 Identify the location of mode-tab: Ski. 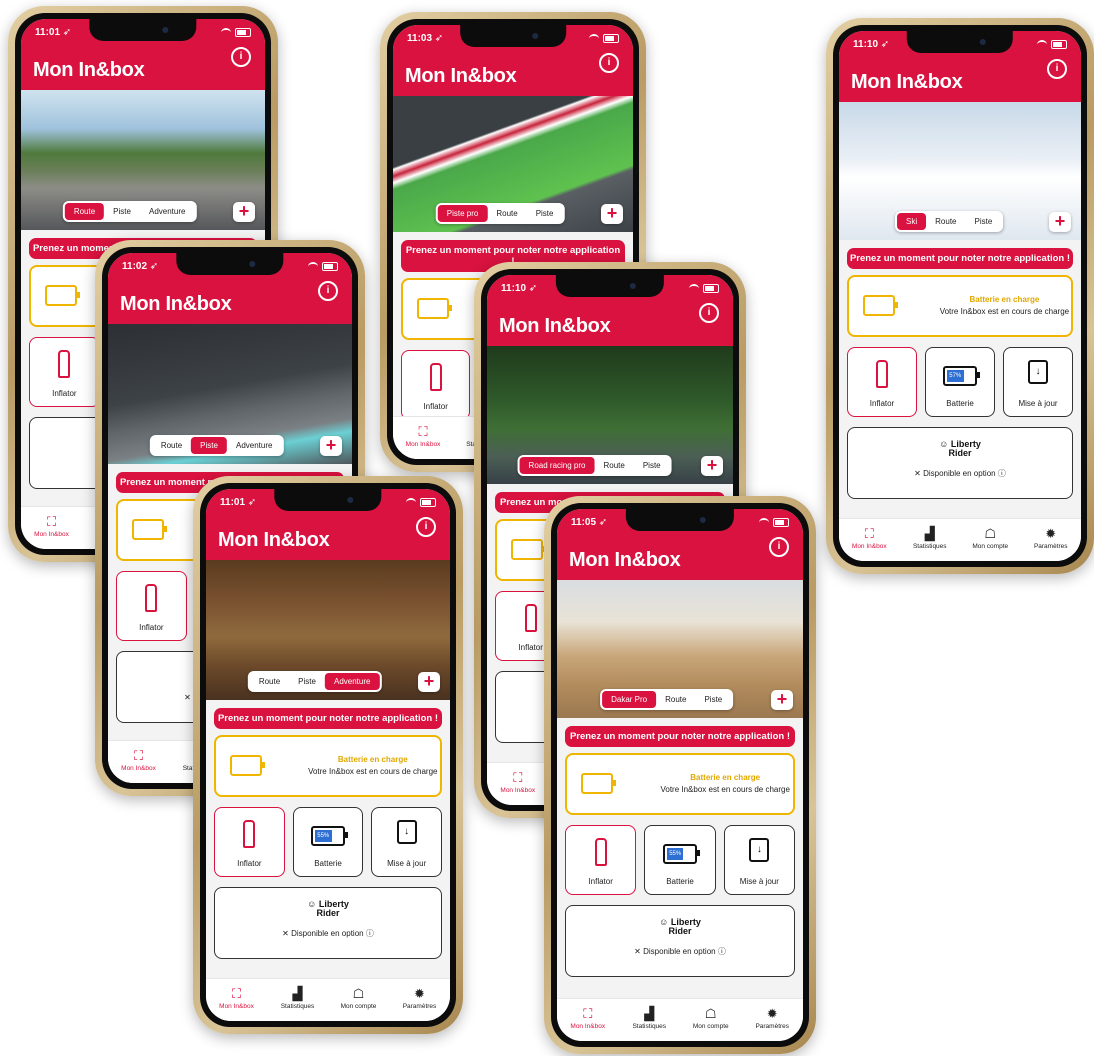
(912, 221).